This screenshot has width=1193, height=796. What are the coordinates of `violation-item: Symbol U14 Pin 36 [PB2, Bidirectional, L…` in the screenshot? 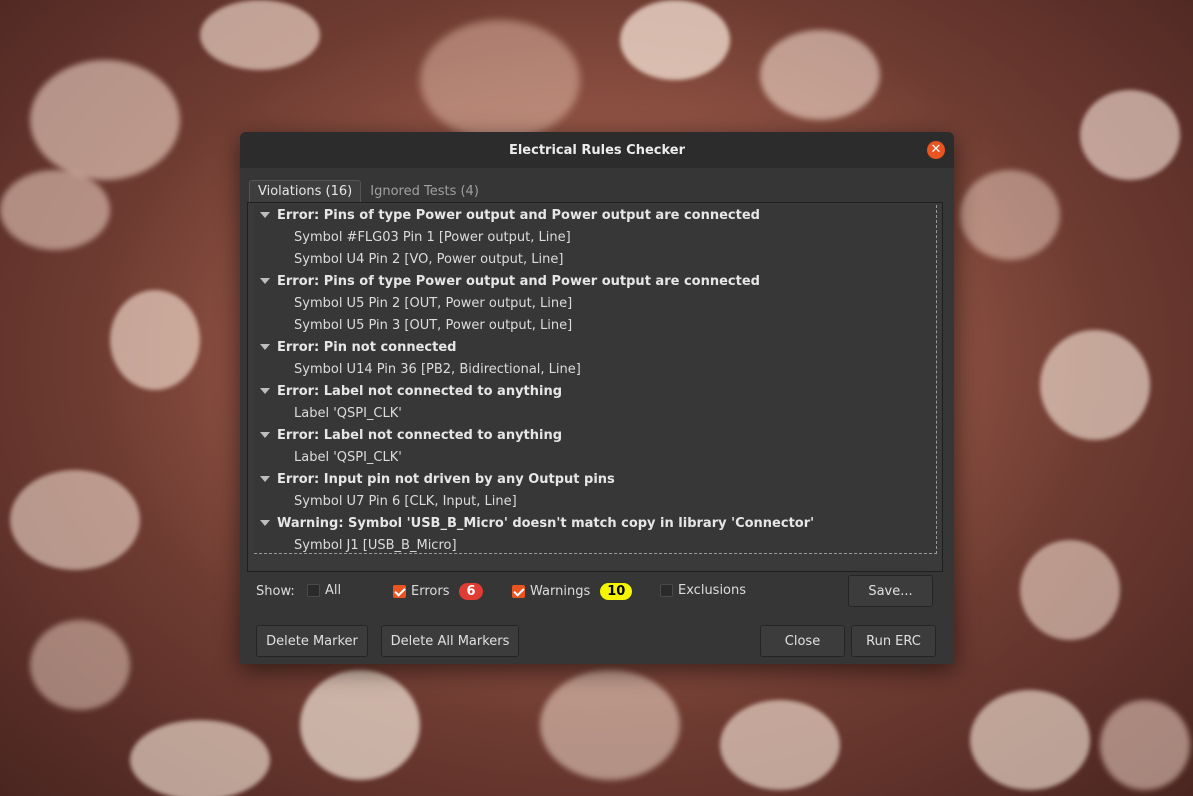 It's located at (595, 370).